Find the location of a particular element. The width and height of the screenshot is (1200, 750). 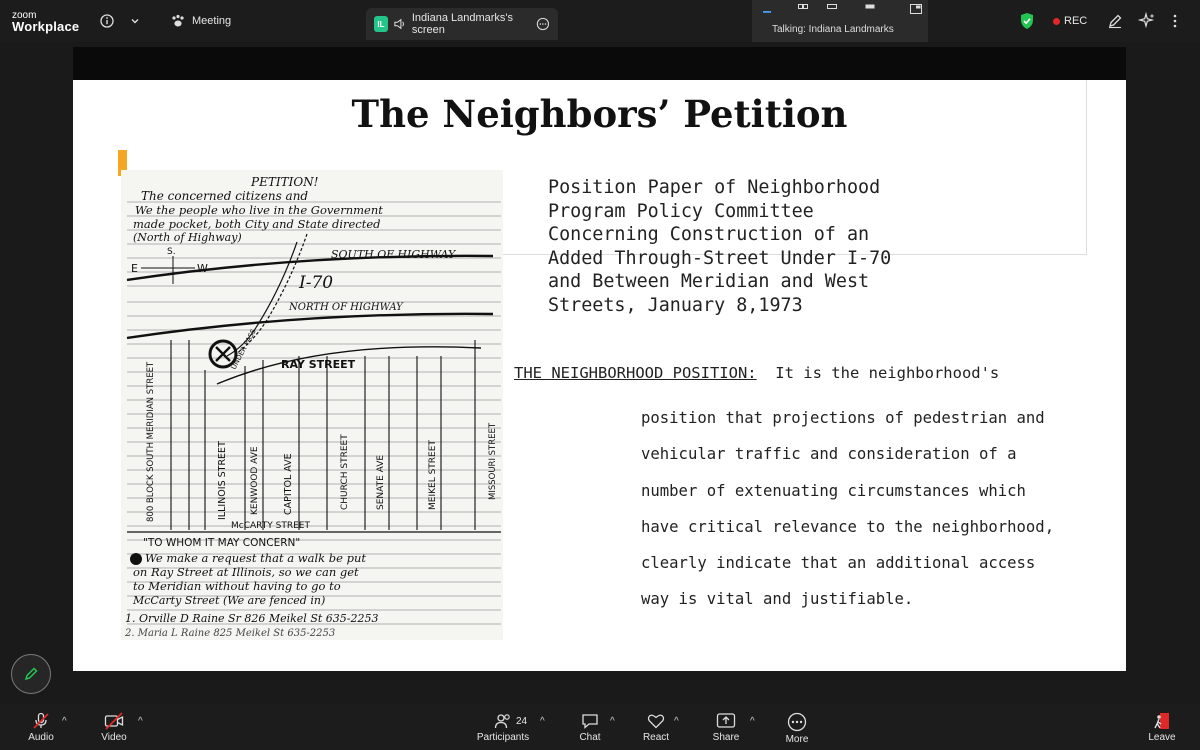

south-of-highway: SOUTH OF HIGHWAY is located at coordinates (394, 254).